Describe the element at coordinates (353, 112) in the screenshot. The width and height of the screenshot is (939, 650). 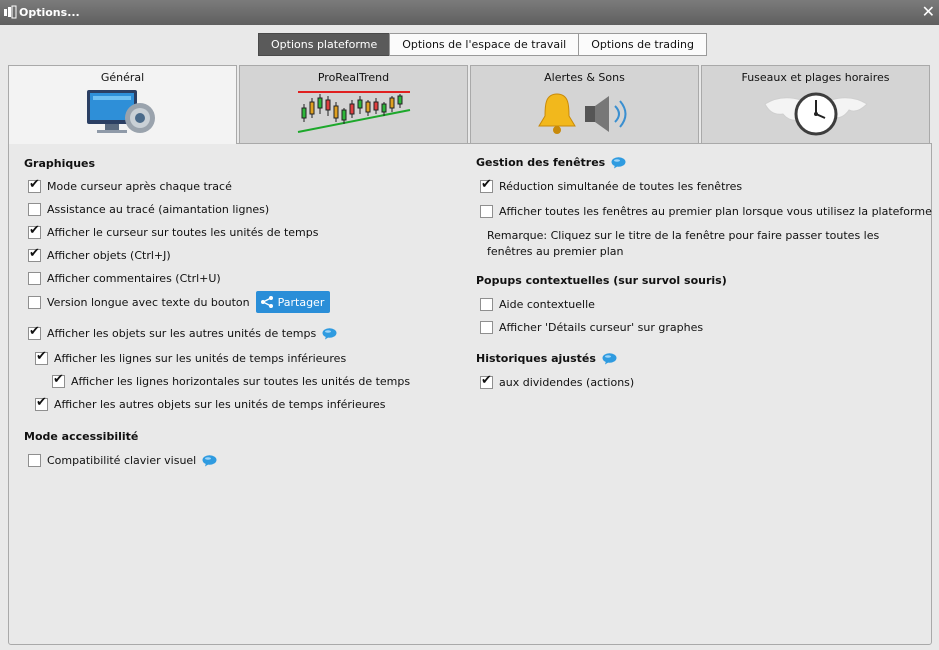
I see `candlestick-trend-icon` at that location.